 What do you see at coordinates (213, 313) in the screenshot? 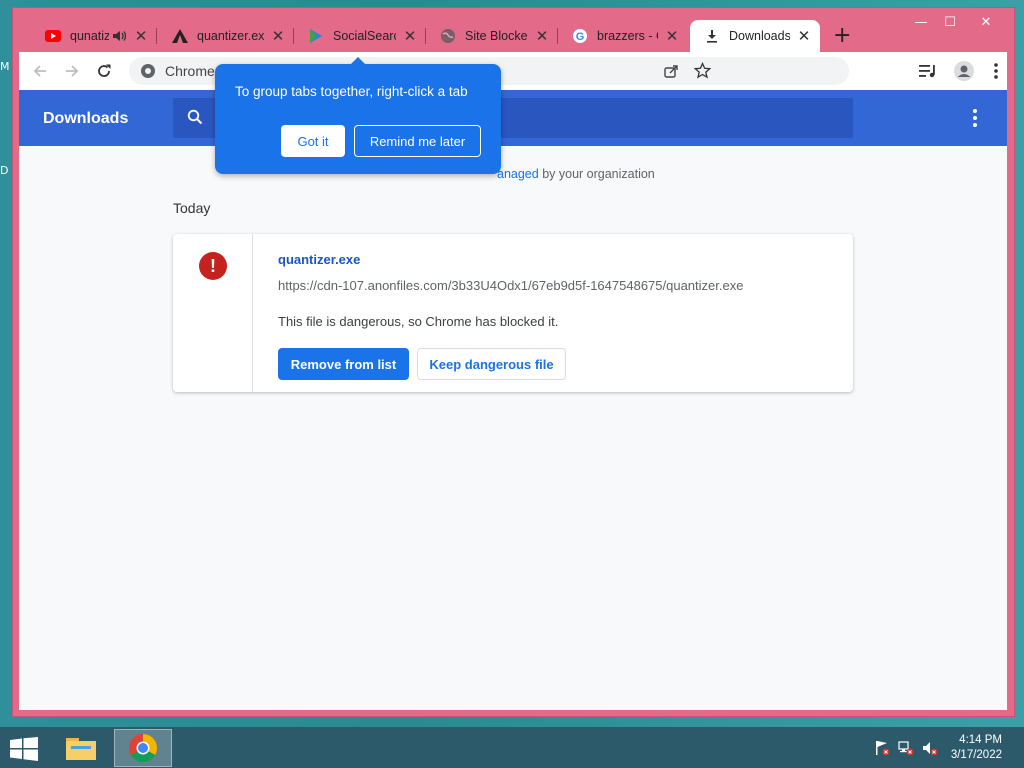
I see `download-icon-column: !` at bounding box center [213, 313].